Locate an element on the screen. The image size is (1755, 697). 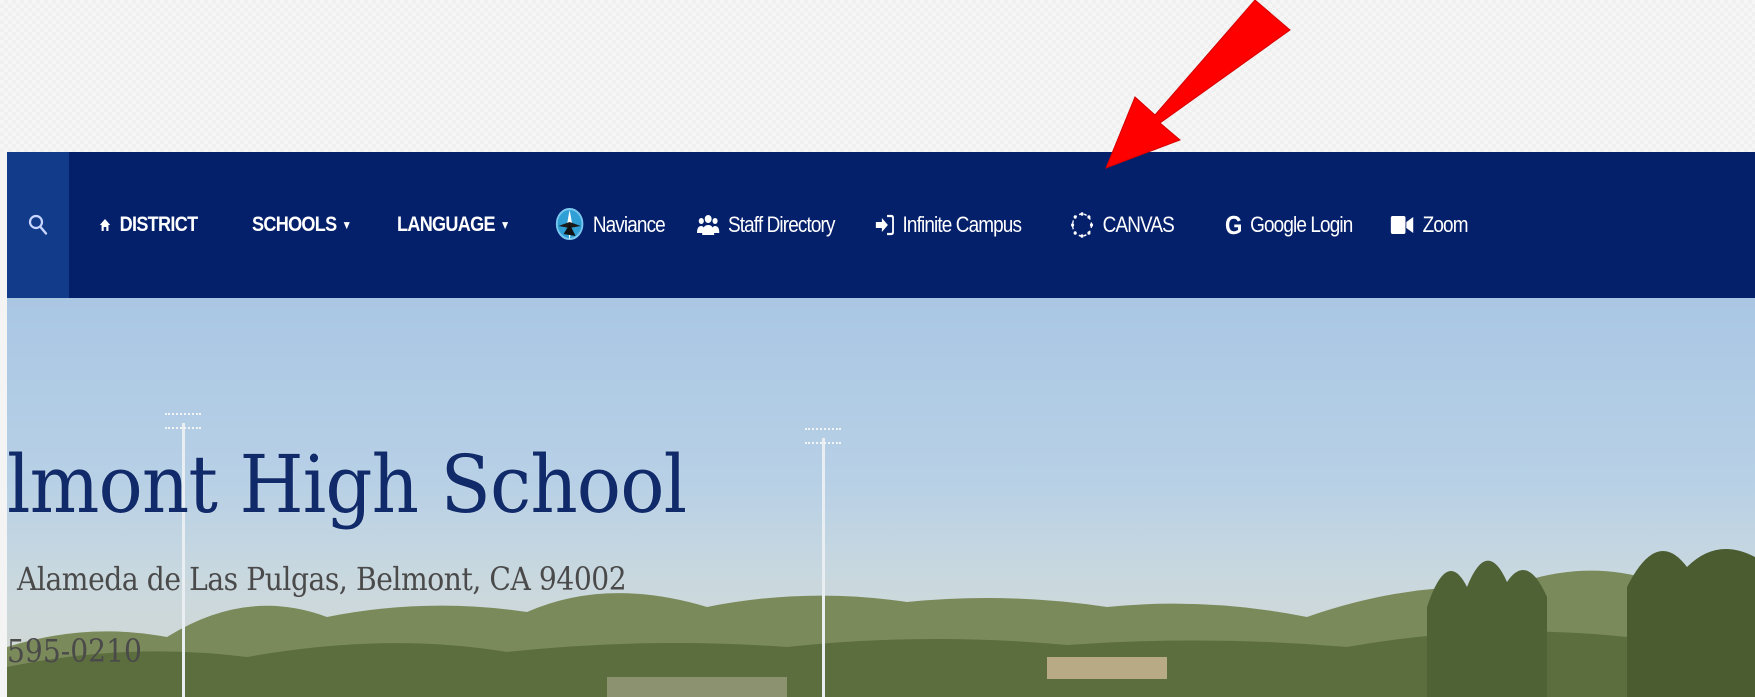
nav-naviance: Naviance is located at coordinates (610, 225).